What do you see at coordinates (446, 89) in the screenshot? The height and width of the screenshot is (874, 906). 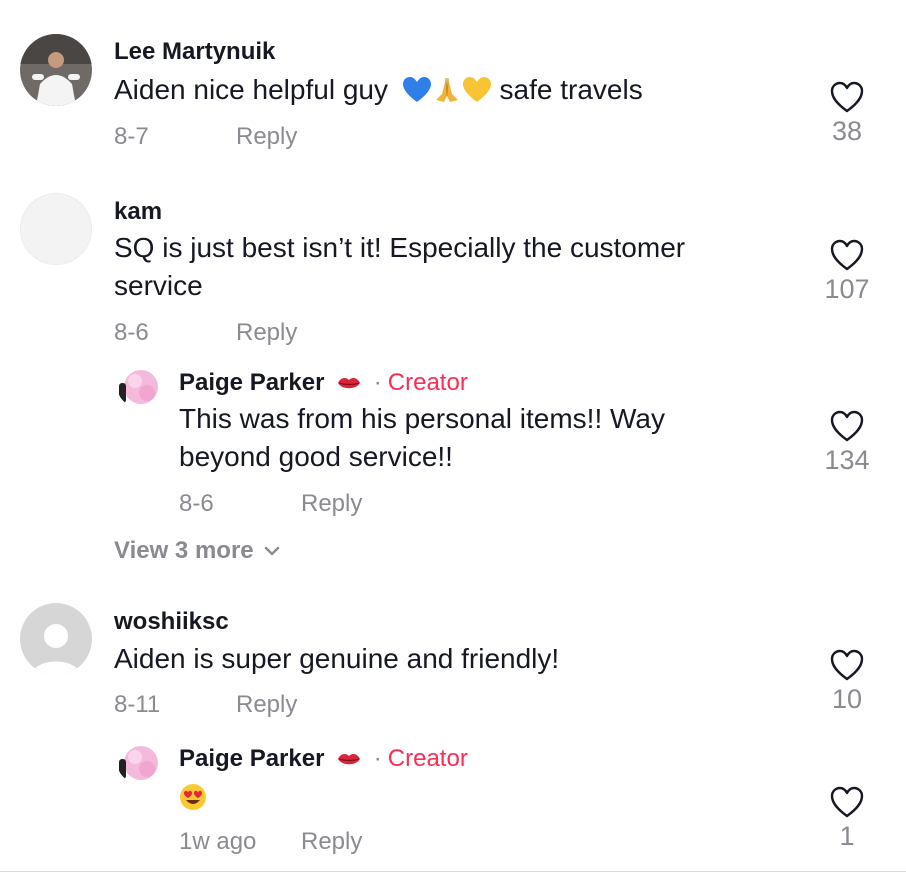 I see `folded-hands-icon` at bounding box center [446, 89].